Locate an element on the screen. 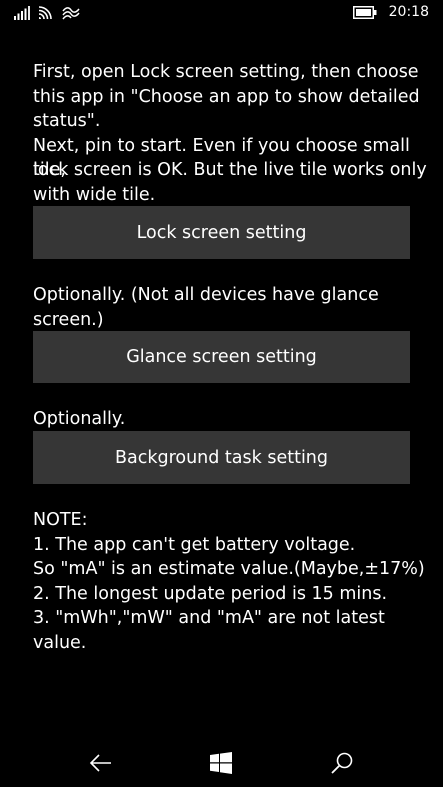 This screenshot has width=443, height=787. status-icons-left is located at coordinates (47, 13).